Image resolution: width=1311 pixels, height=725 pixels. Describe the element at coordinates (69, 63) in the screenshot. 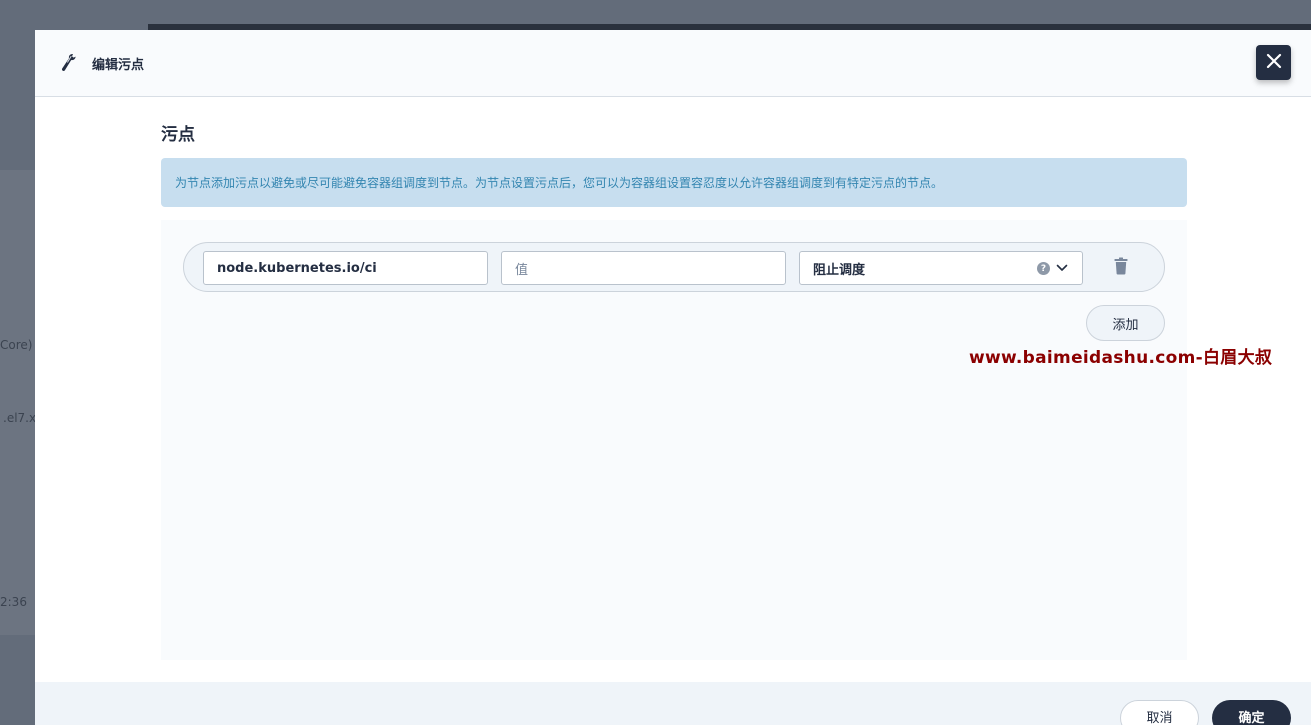

I see `wrench-icon` at that location.